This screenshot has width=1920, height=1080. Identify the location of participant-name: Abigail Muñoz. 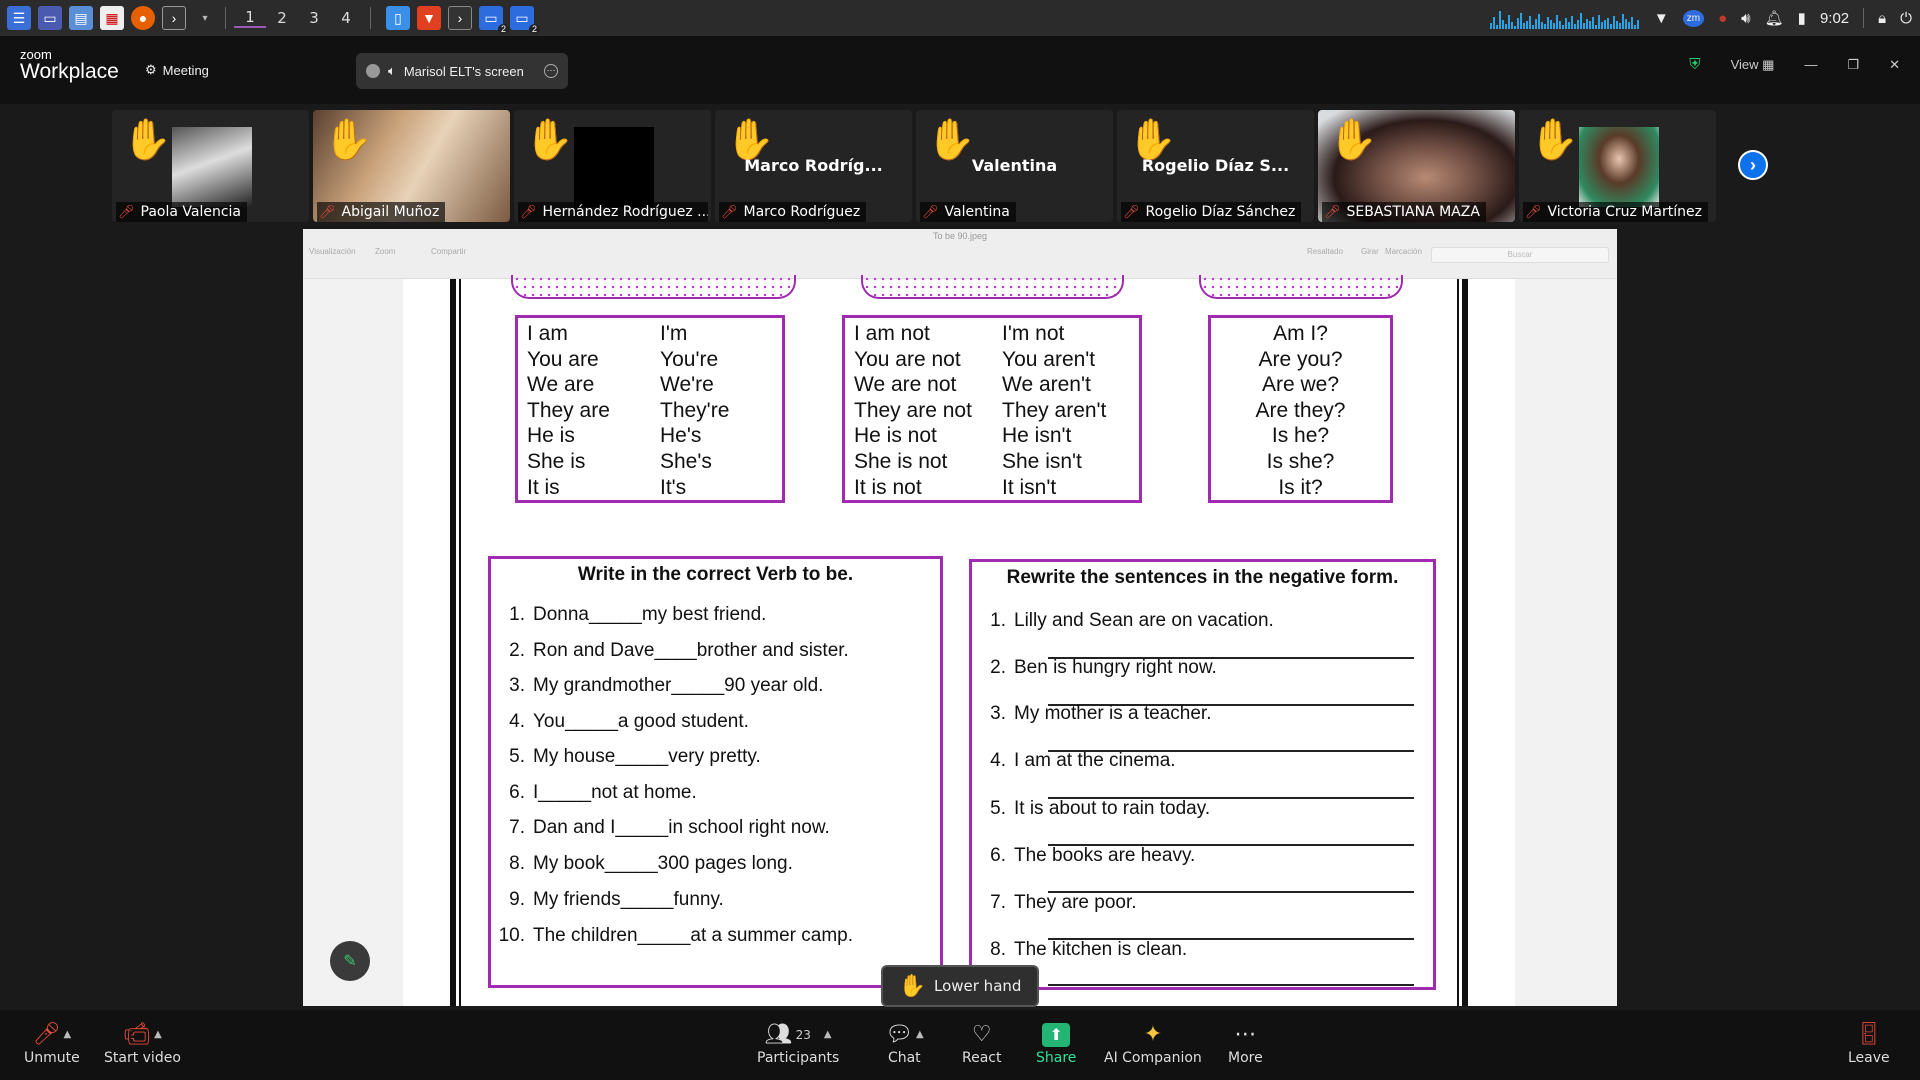
(390, 212).